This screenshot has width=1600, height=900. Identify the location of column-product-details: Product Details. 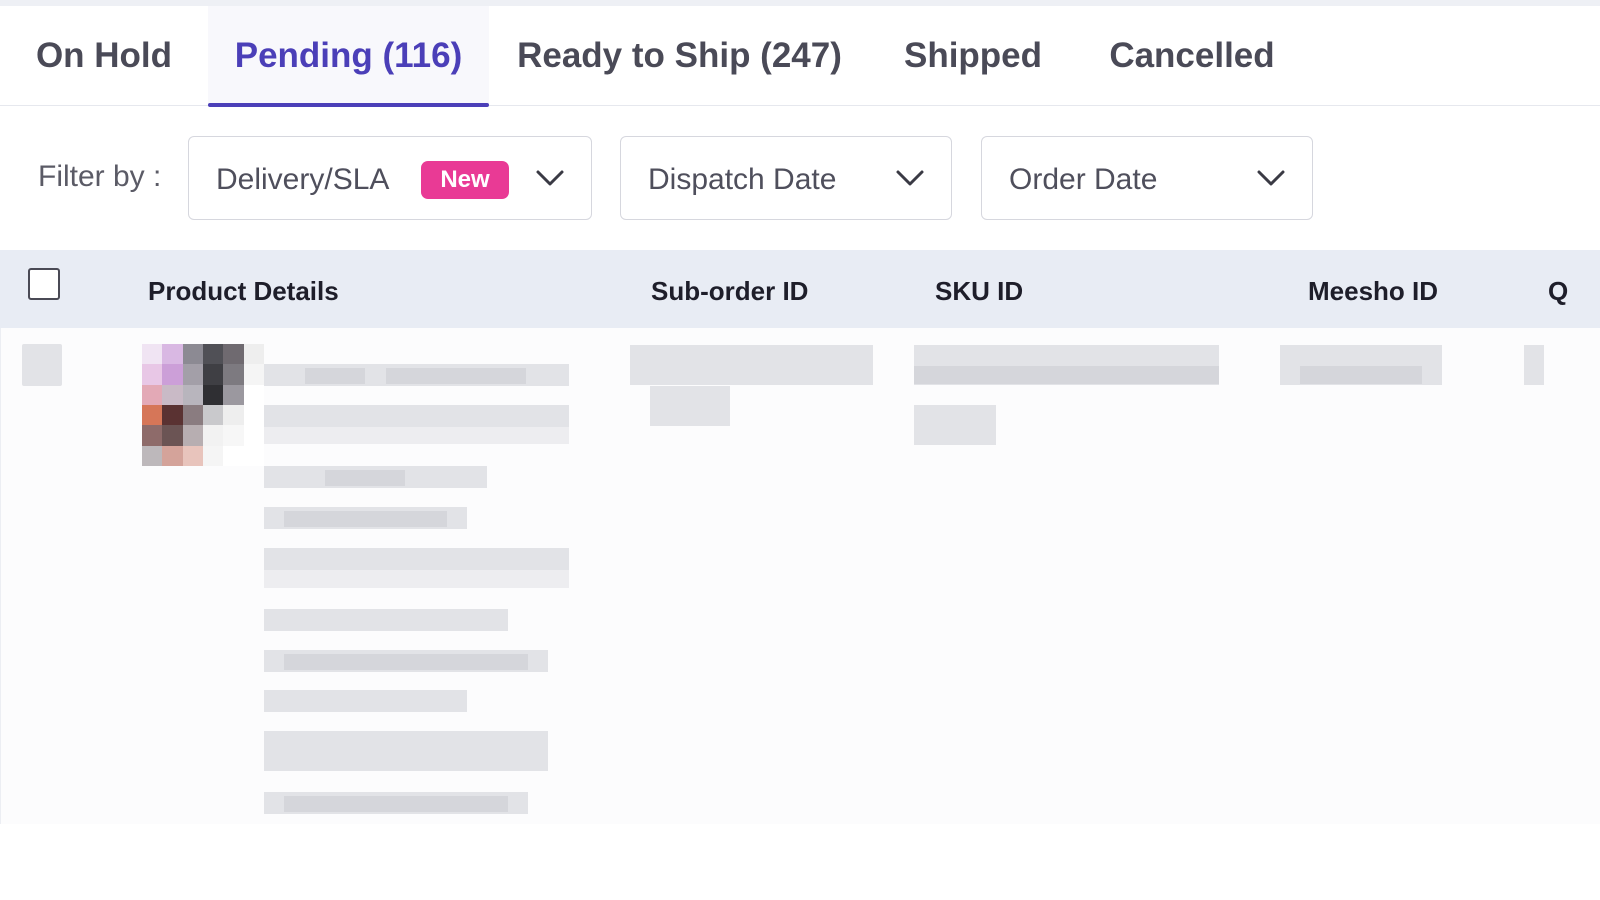
(243, 291).